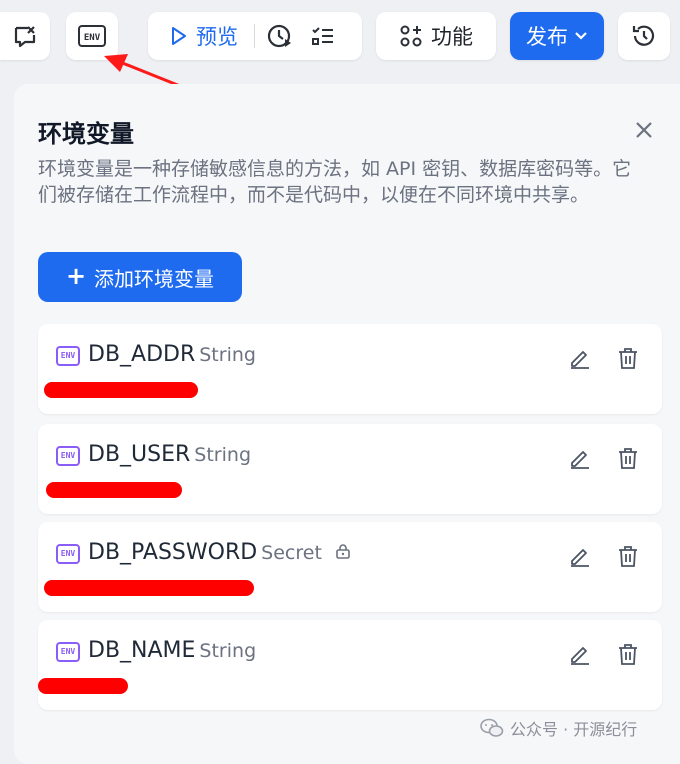 This screenshot has width=680, height=764. I want to click on env-variable-card: ENV DB_USER String, so click(350, 469).